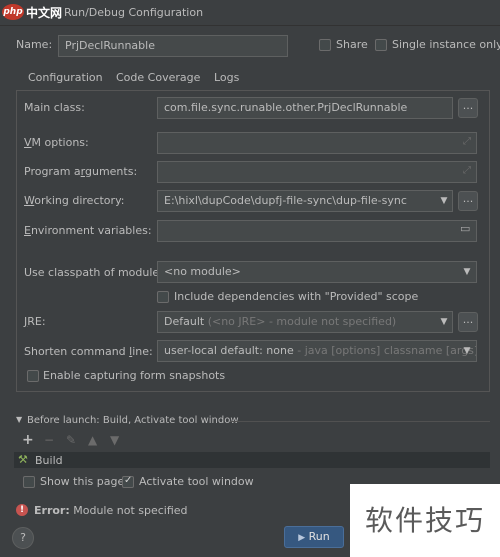 The width and height of the screenshot is (500, 557). What do you see at coordinates (65, 77) in the screenshot?
I see `tab-configuration: Configuration` at bounding box center [65, 77].